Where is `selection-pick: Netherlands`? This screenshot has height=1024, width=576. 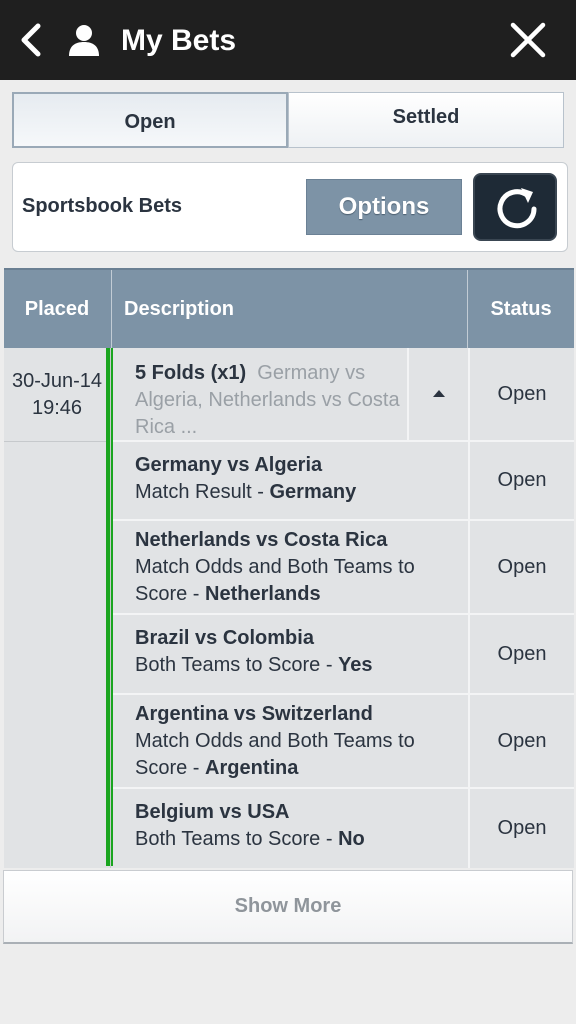
selection-pick: Netherlands is located at coordinates (263, 594).